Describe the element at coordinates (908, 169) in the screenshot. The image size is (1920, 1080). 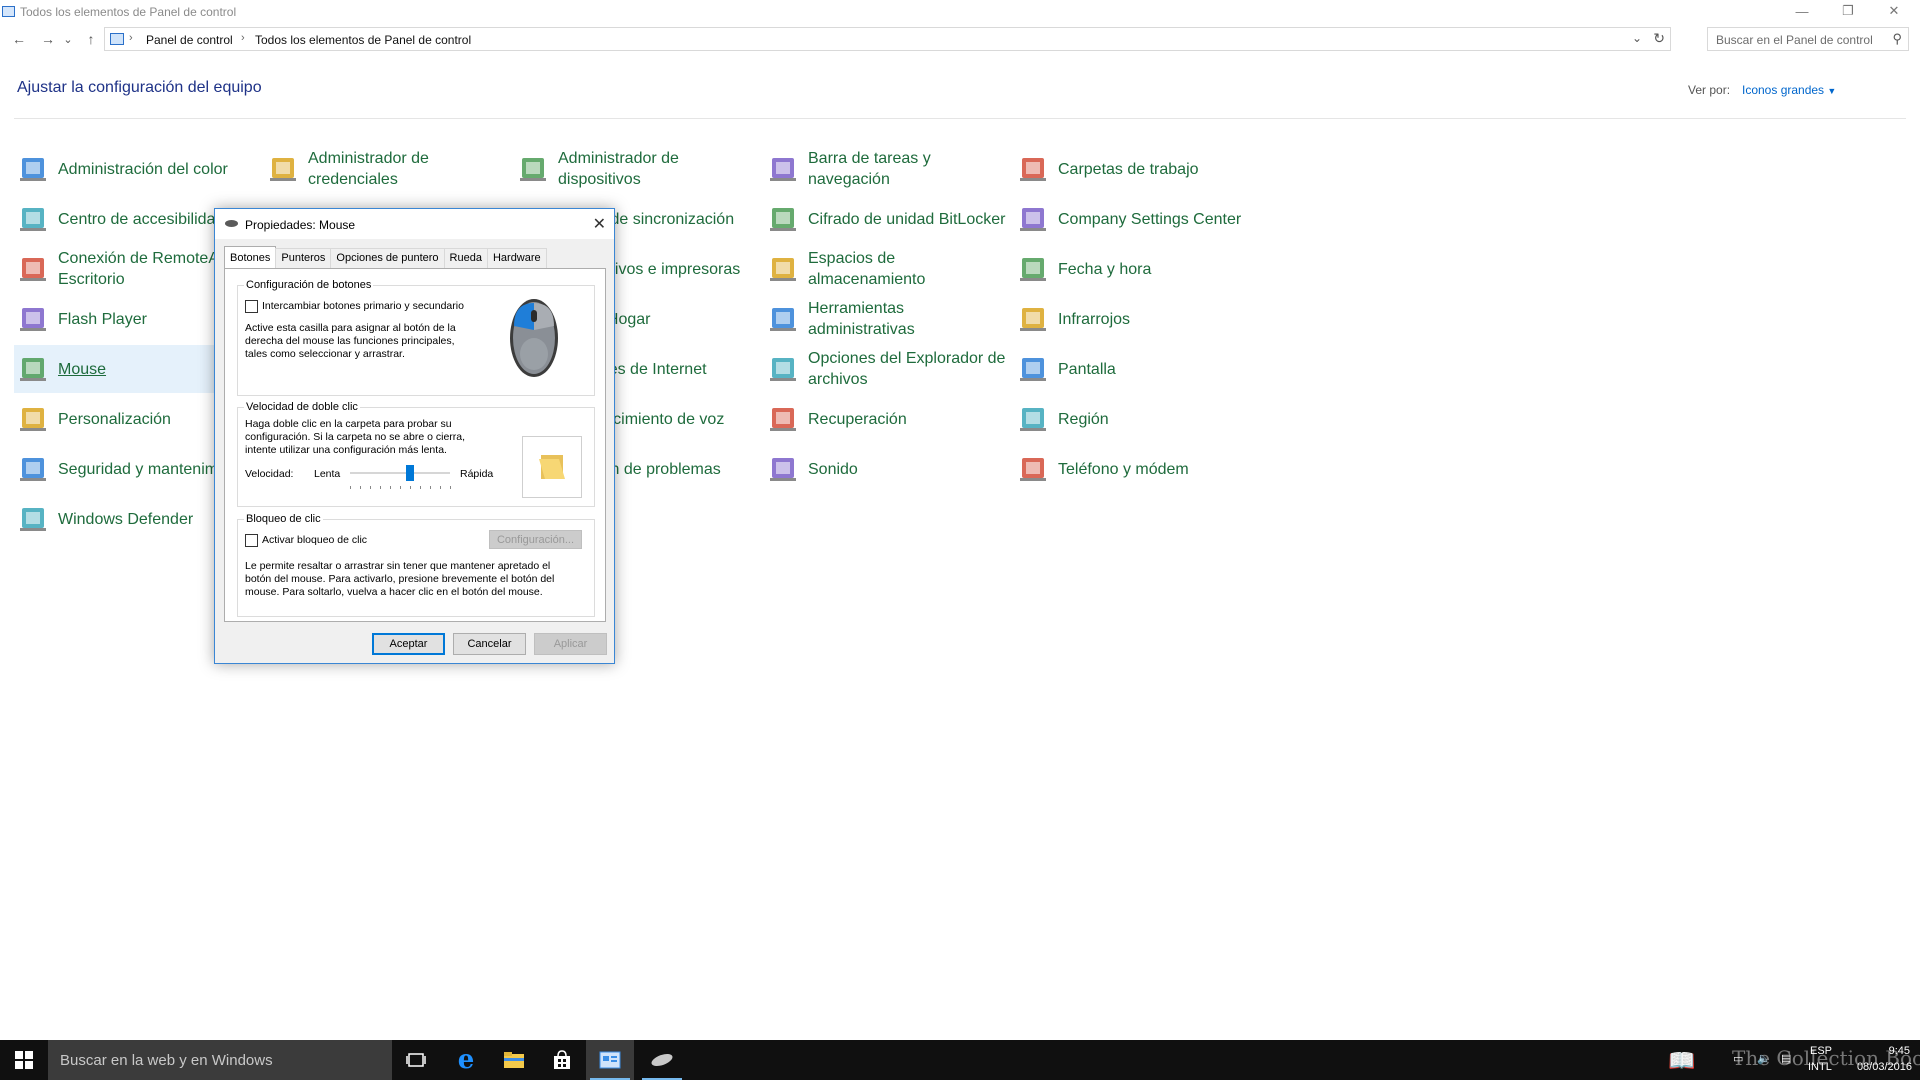
I see `control-panel-item-label: Barra de tareas y navegación` at that location.